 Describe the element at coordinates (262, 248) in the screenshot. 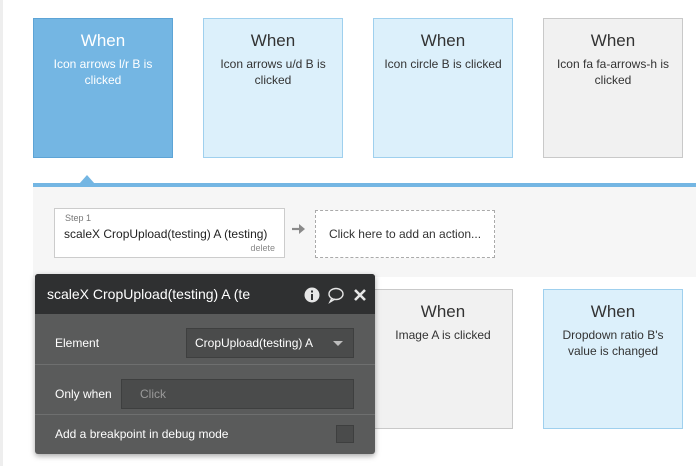

I see `delete-step-link: delete` at that location.